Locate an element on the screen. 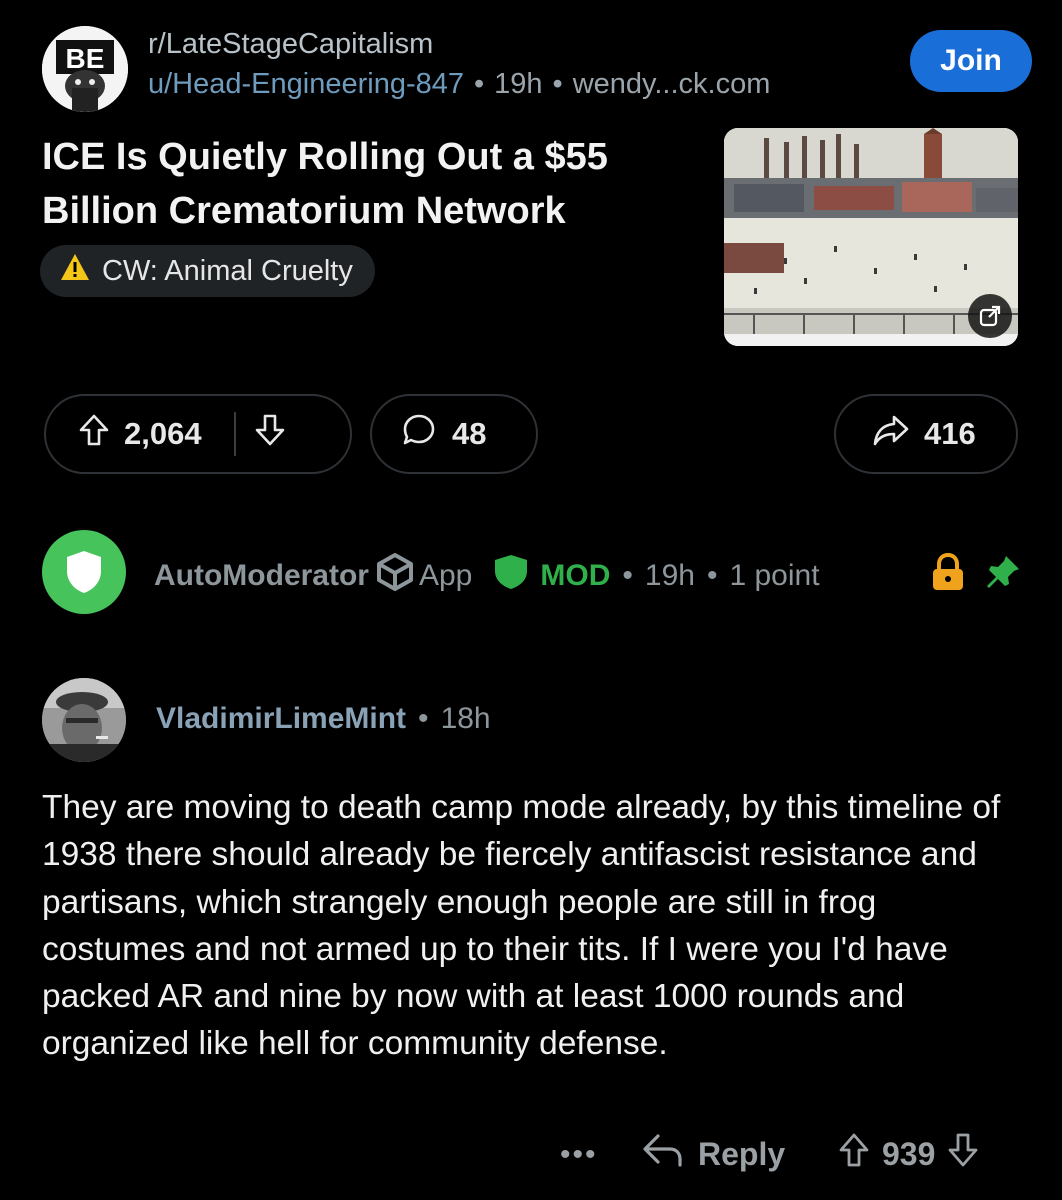 The height and width of the screenshot is (1200, 1062). comment-upvote-icon is located at coordinates (854, 1154).